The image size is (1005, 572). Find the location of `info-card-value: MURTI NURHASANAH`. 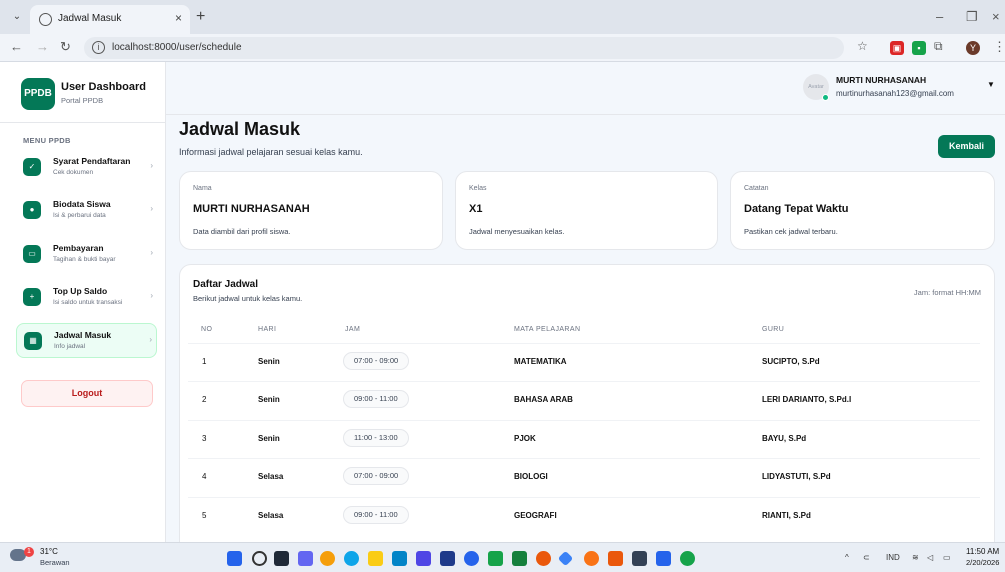

info-card-value: MURTI NURHASANAH is located at coordinates (251, 209).